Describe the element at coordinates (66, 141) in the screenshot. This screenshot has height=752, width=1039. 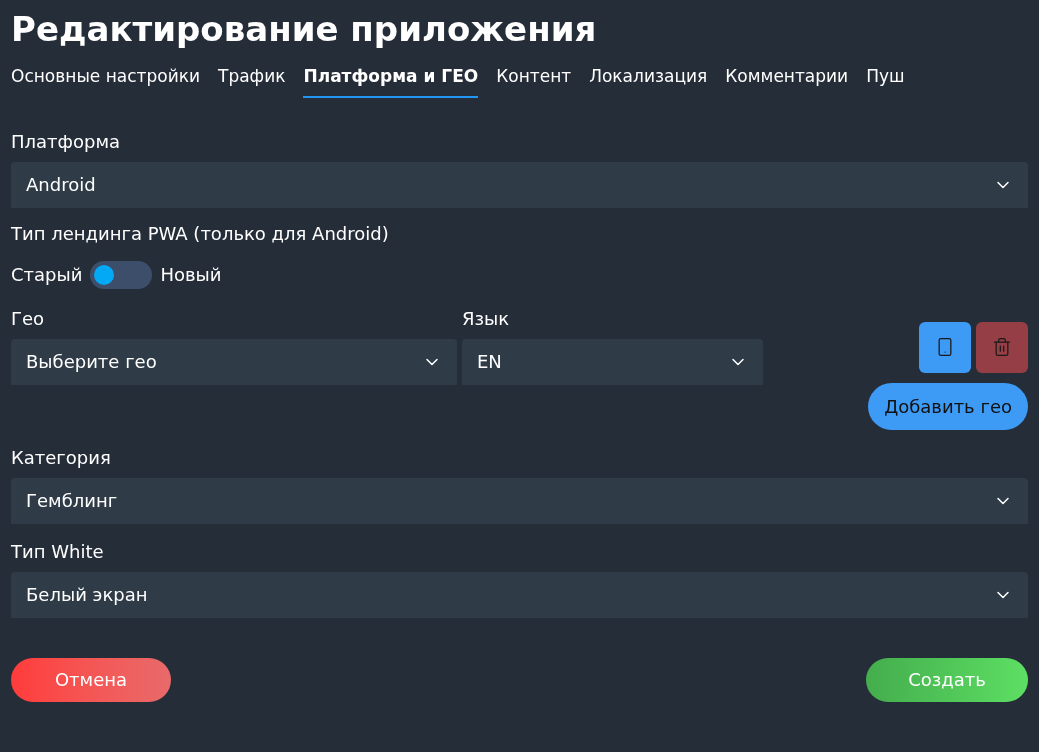
I see `field-label: Платформа` at that location.